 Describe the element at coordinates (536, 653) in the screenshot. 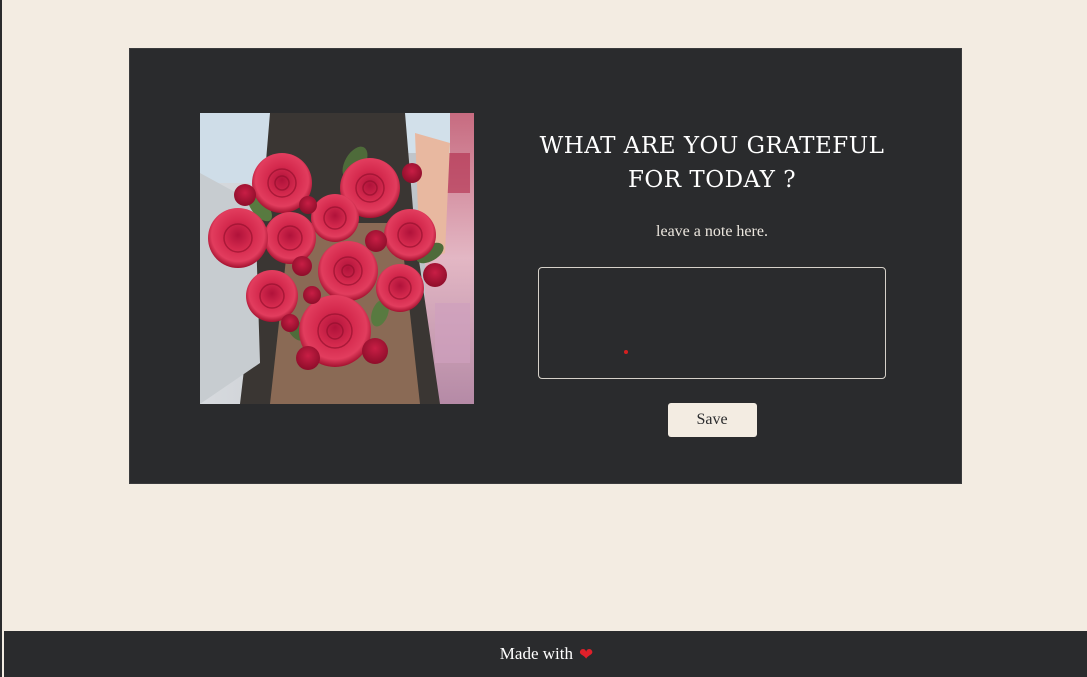

I see `footer-text: Made with` at that location.